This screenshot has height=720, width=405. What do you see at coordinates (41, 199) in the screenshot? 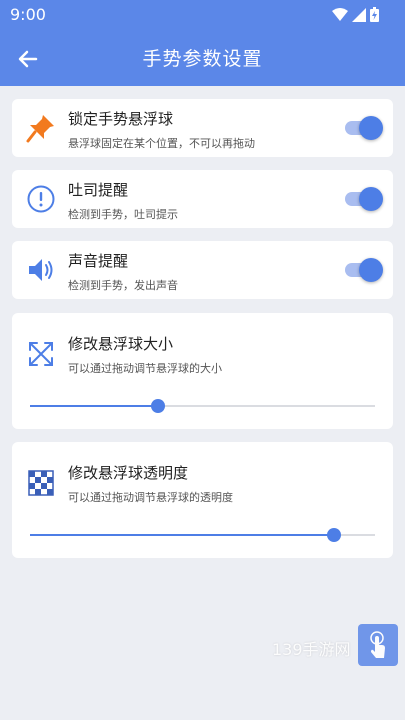
I see `exclamation-circle-icon` at bounding box center [41, 199].